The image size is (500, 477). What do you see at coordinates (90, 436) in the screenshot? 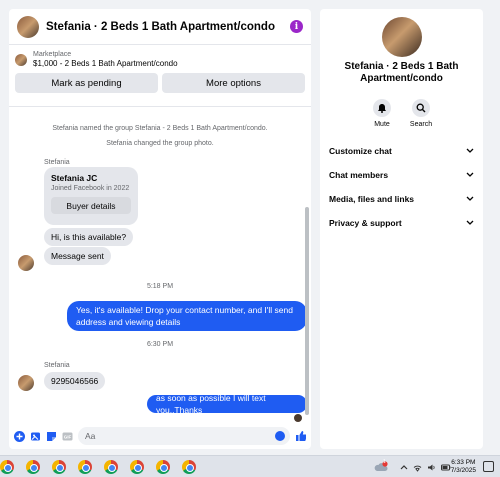
I see `message-input-placeholder: Aa` at bounding box center [90, 436].